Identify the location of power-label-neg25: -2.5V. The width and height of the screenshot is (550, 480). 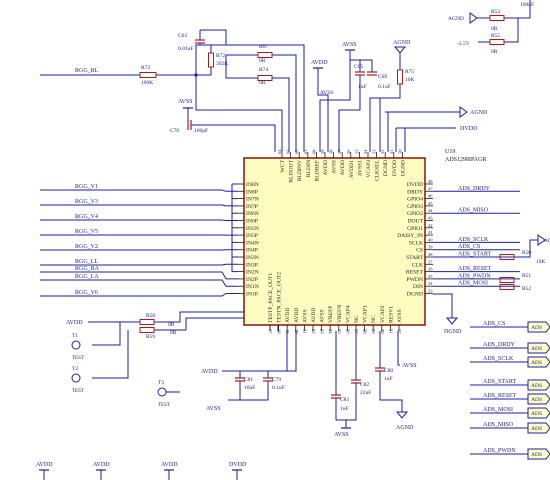
(463, 44).